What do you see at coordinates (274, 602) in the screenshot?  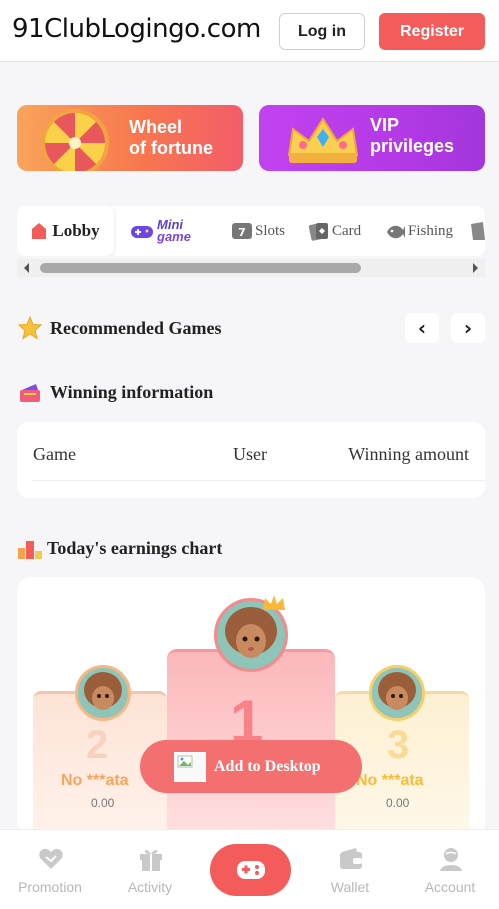 I see `crown-rank-1-icon` at bounding box center [274, 602].